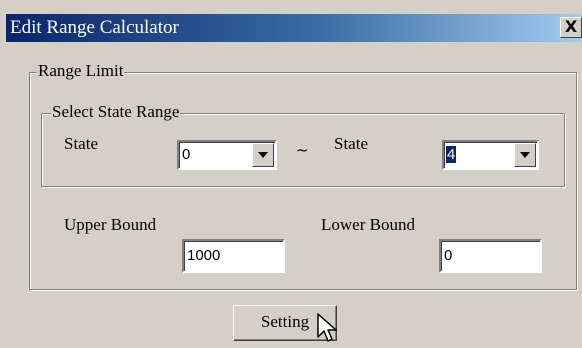  What do you see at coordinates (227, 155) in the screenshot?
I see `state-from-combobox: 0` at bounding box center [227, 155].